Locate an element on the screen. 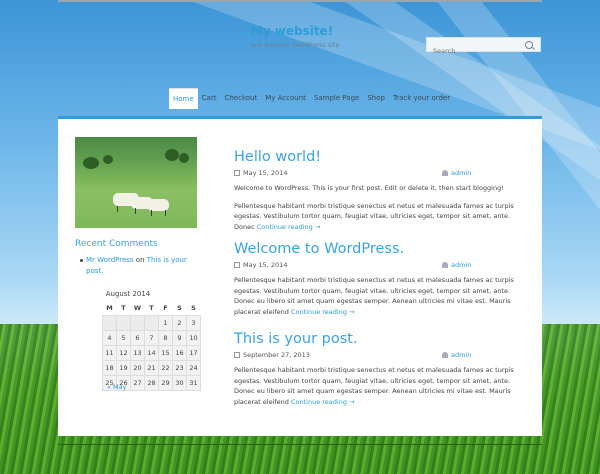  weekday-header: F is located at coordinates (165, 308).